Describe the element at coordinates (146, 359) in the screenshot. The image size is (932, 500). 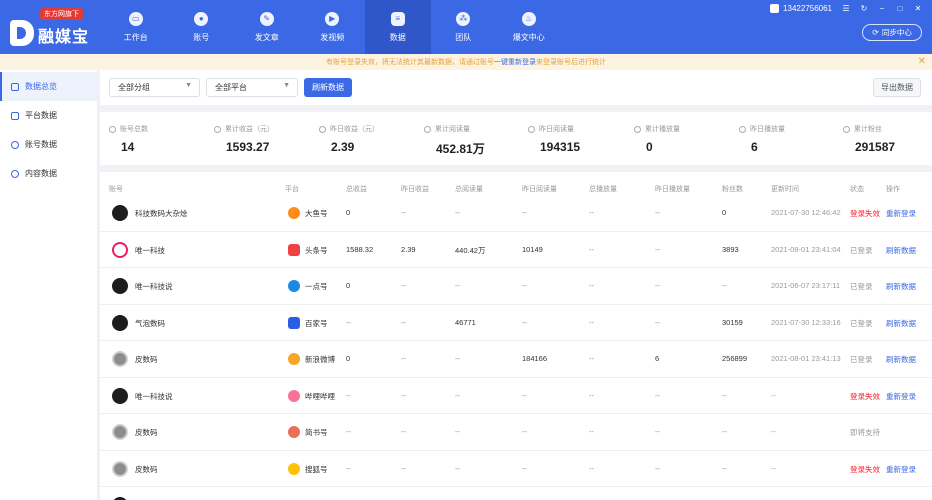
I see `account-name: 皮数码` at that location.